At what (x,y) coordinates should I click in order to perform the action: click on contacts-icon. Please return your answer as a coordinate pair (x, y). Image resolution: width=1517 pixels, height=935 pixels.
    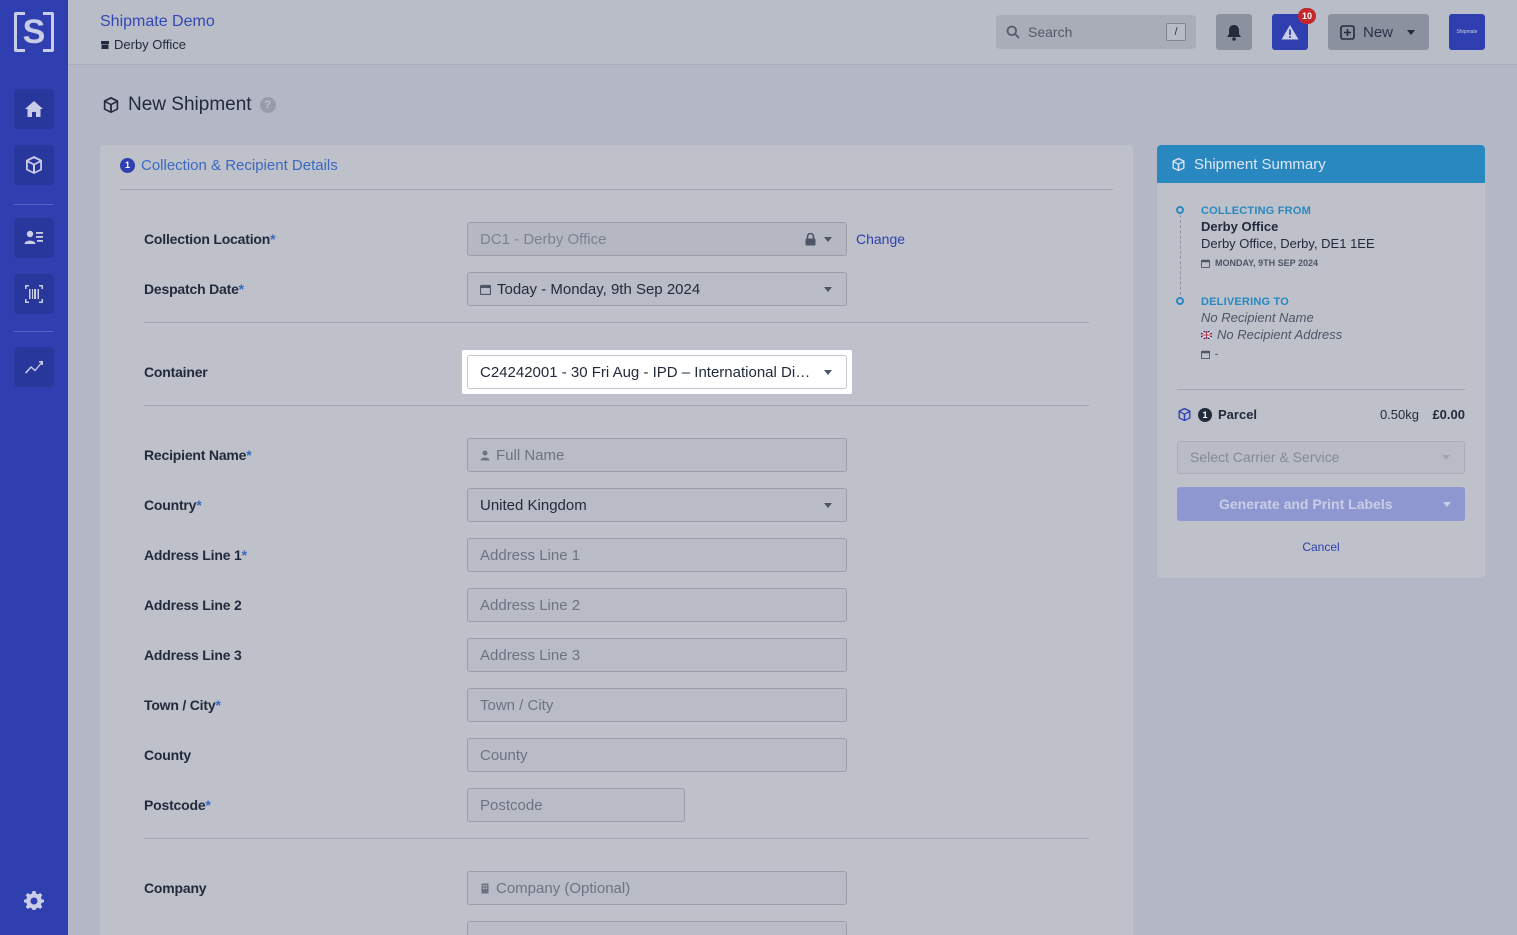
    Looking at the image, I should click on (33, 237).